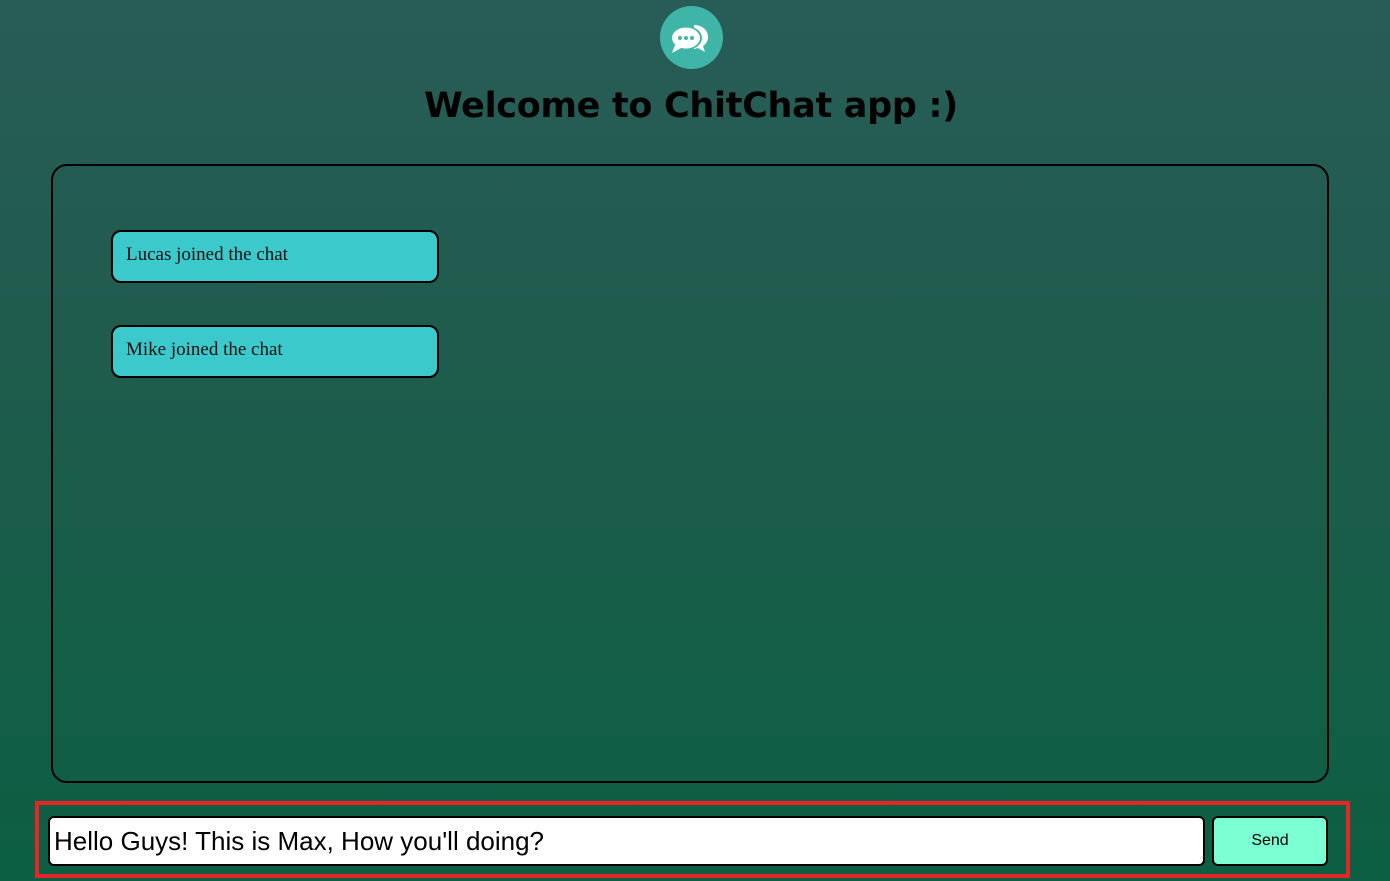  What do you see at coordinates (689, 39) in the screenshot?
I see `chat-bubbles-icon` at bounding box center [689, 39].